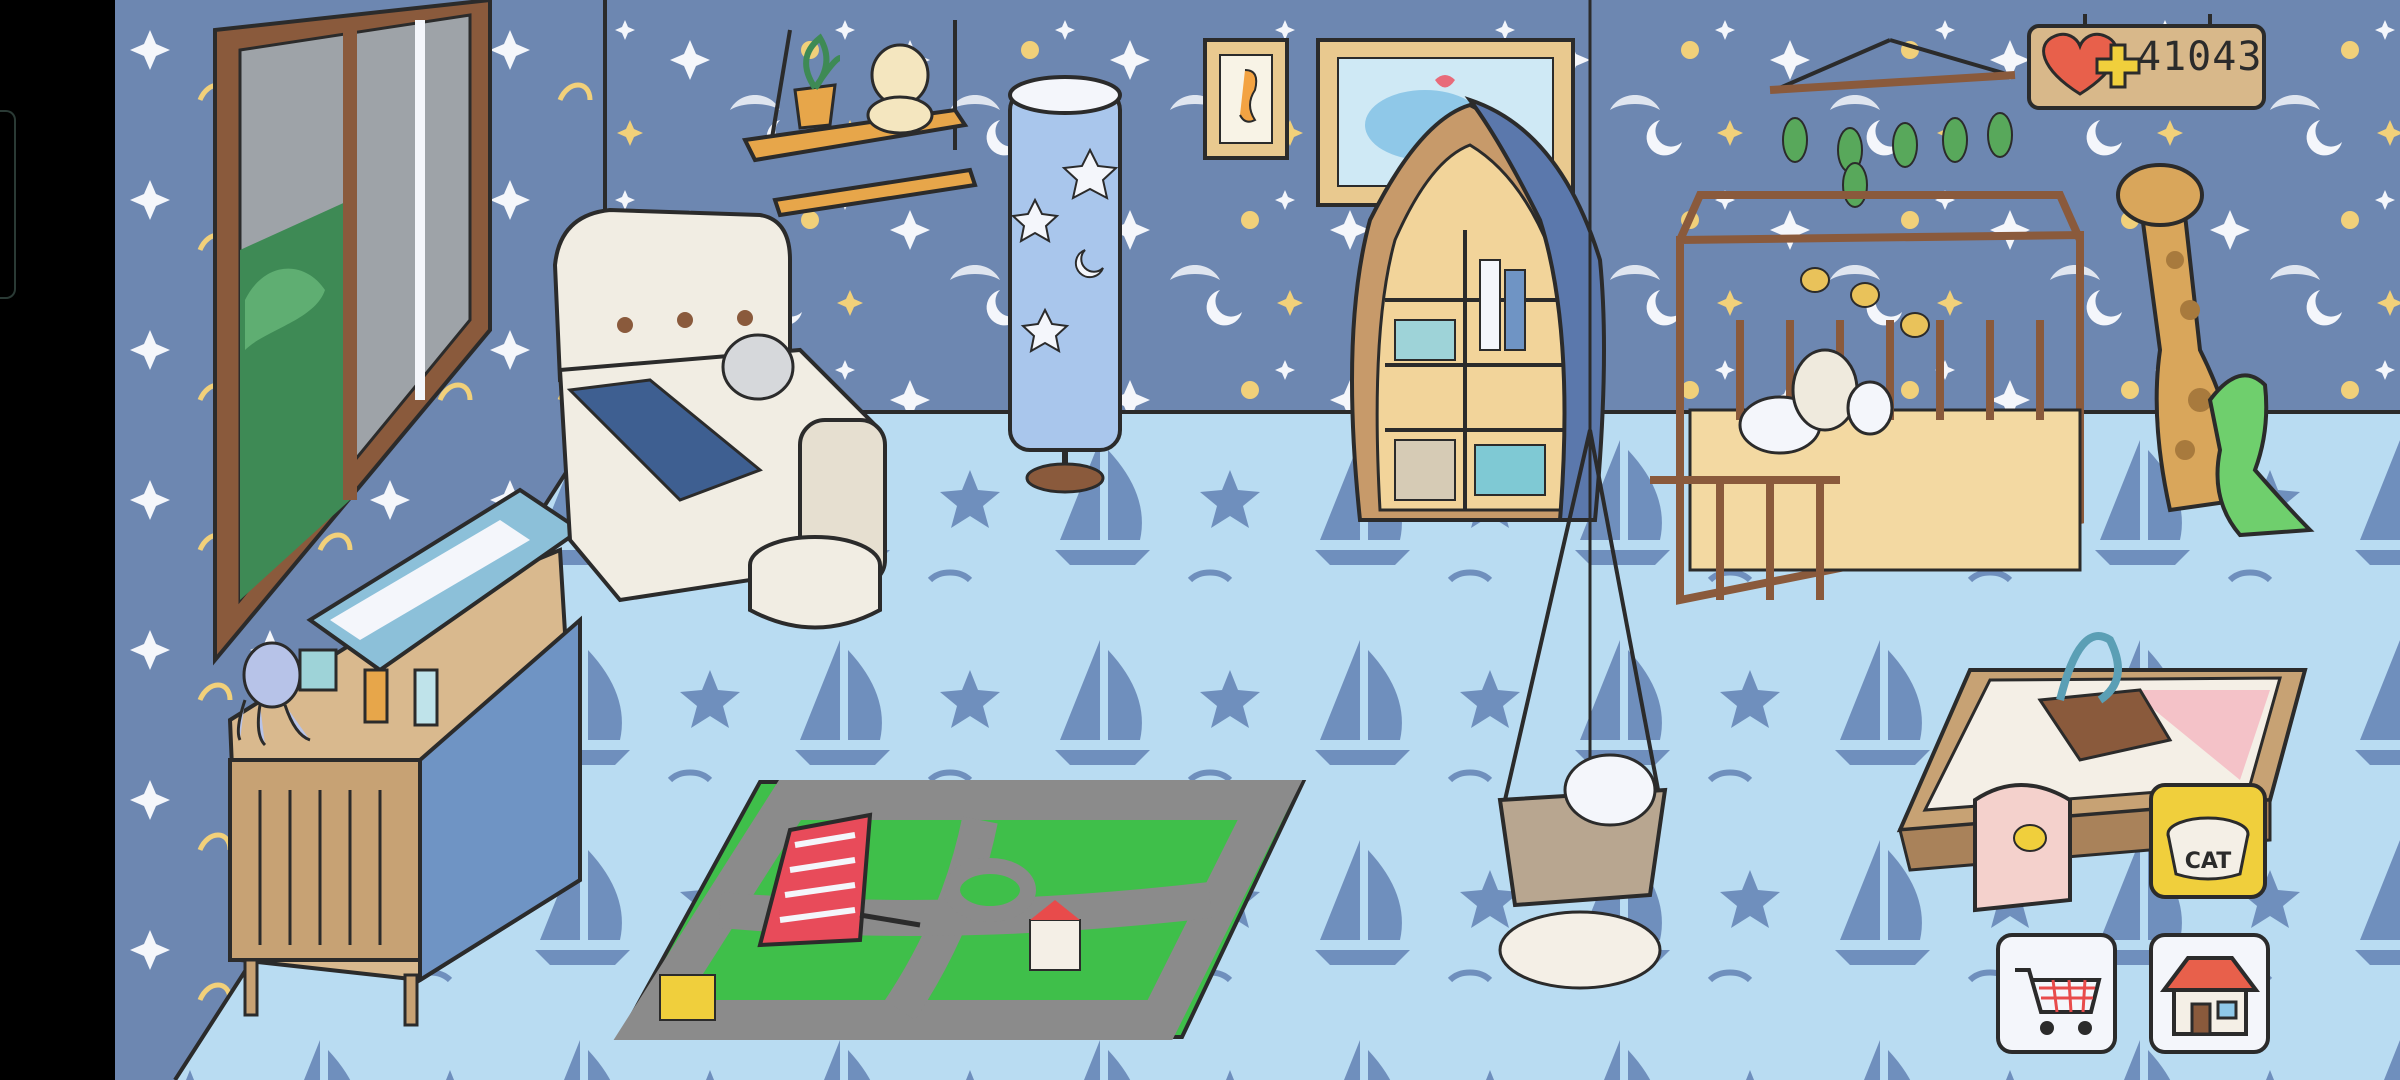  What do you see at coordinates (2022, 848) in the screenshot?
I see `duck-stool` at bounding box center [2022, 848].